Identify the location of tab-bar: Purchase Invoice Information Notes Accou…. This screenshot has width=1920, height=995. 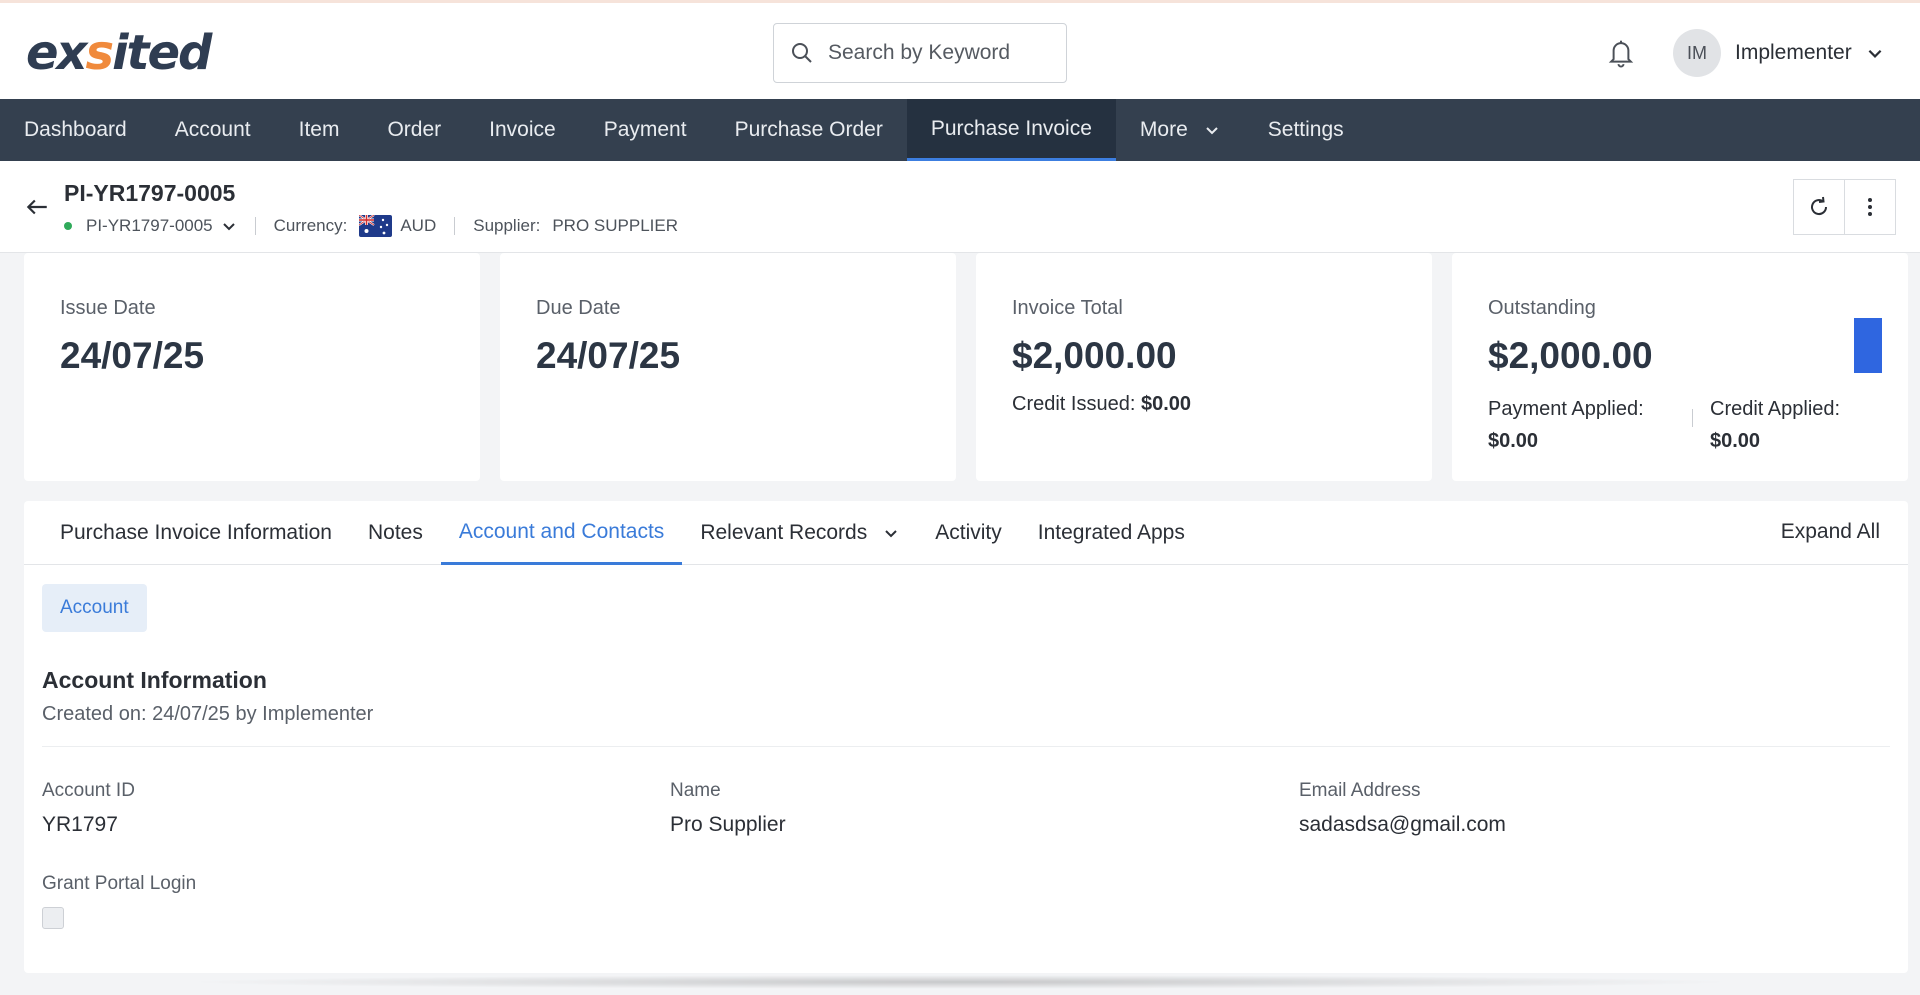
(966, 533).